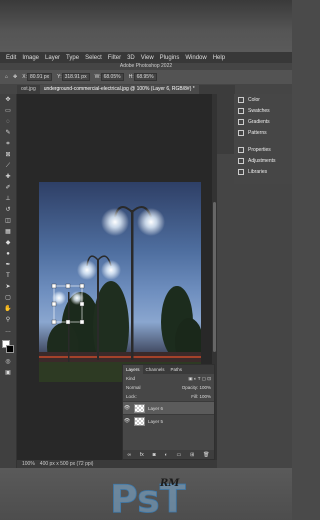  What do you see at coordinates (219, 58) in the screenshot?
I see `menu-help: Help` at bounding box center [219, 58].